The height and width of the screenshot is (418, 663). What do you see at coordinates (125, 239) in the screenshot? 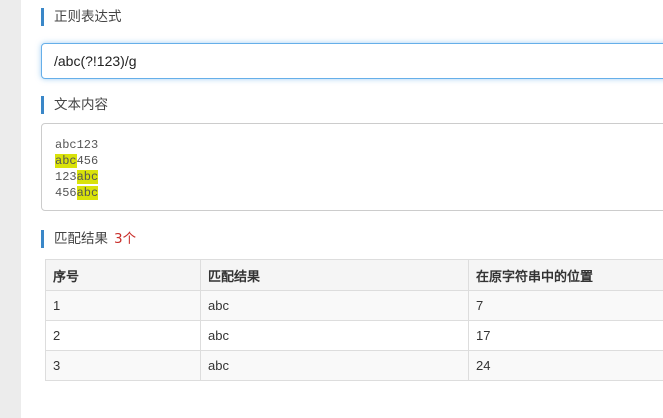
I see `match-count: 3个` at bounding box center [125, 239].